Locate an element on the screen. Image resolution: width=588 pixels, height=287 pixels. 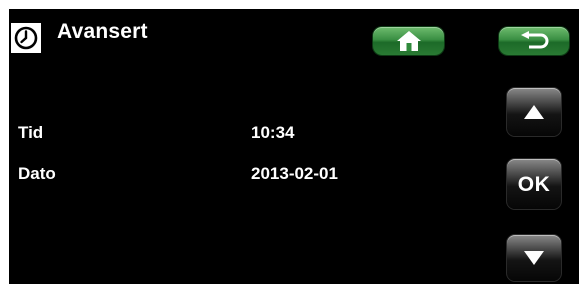
home-button is located at coordinates (408, 41).